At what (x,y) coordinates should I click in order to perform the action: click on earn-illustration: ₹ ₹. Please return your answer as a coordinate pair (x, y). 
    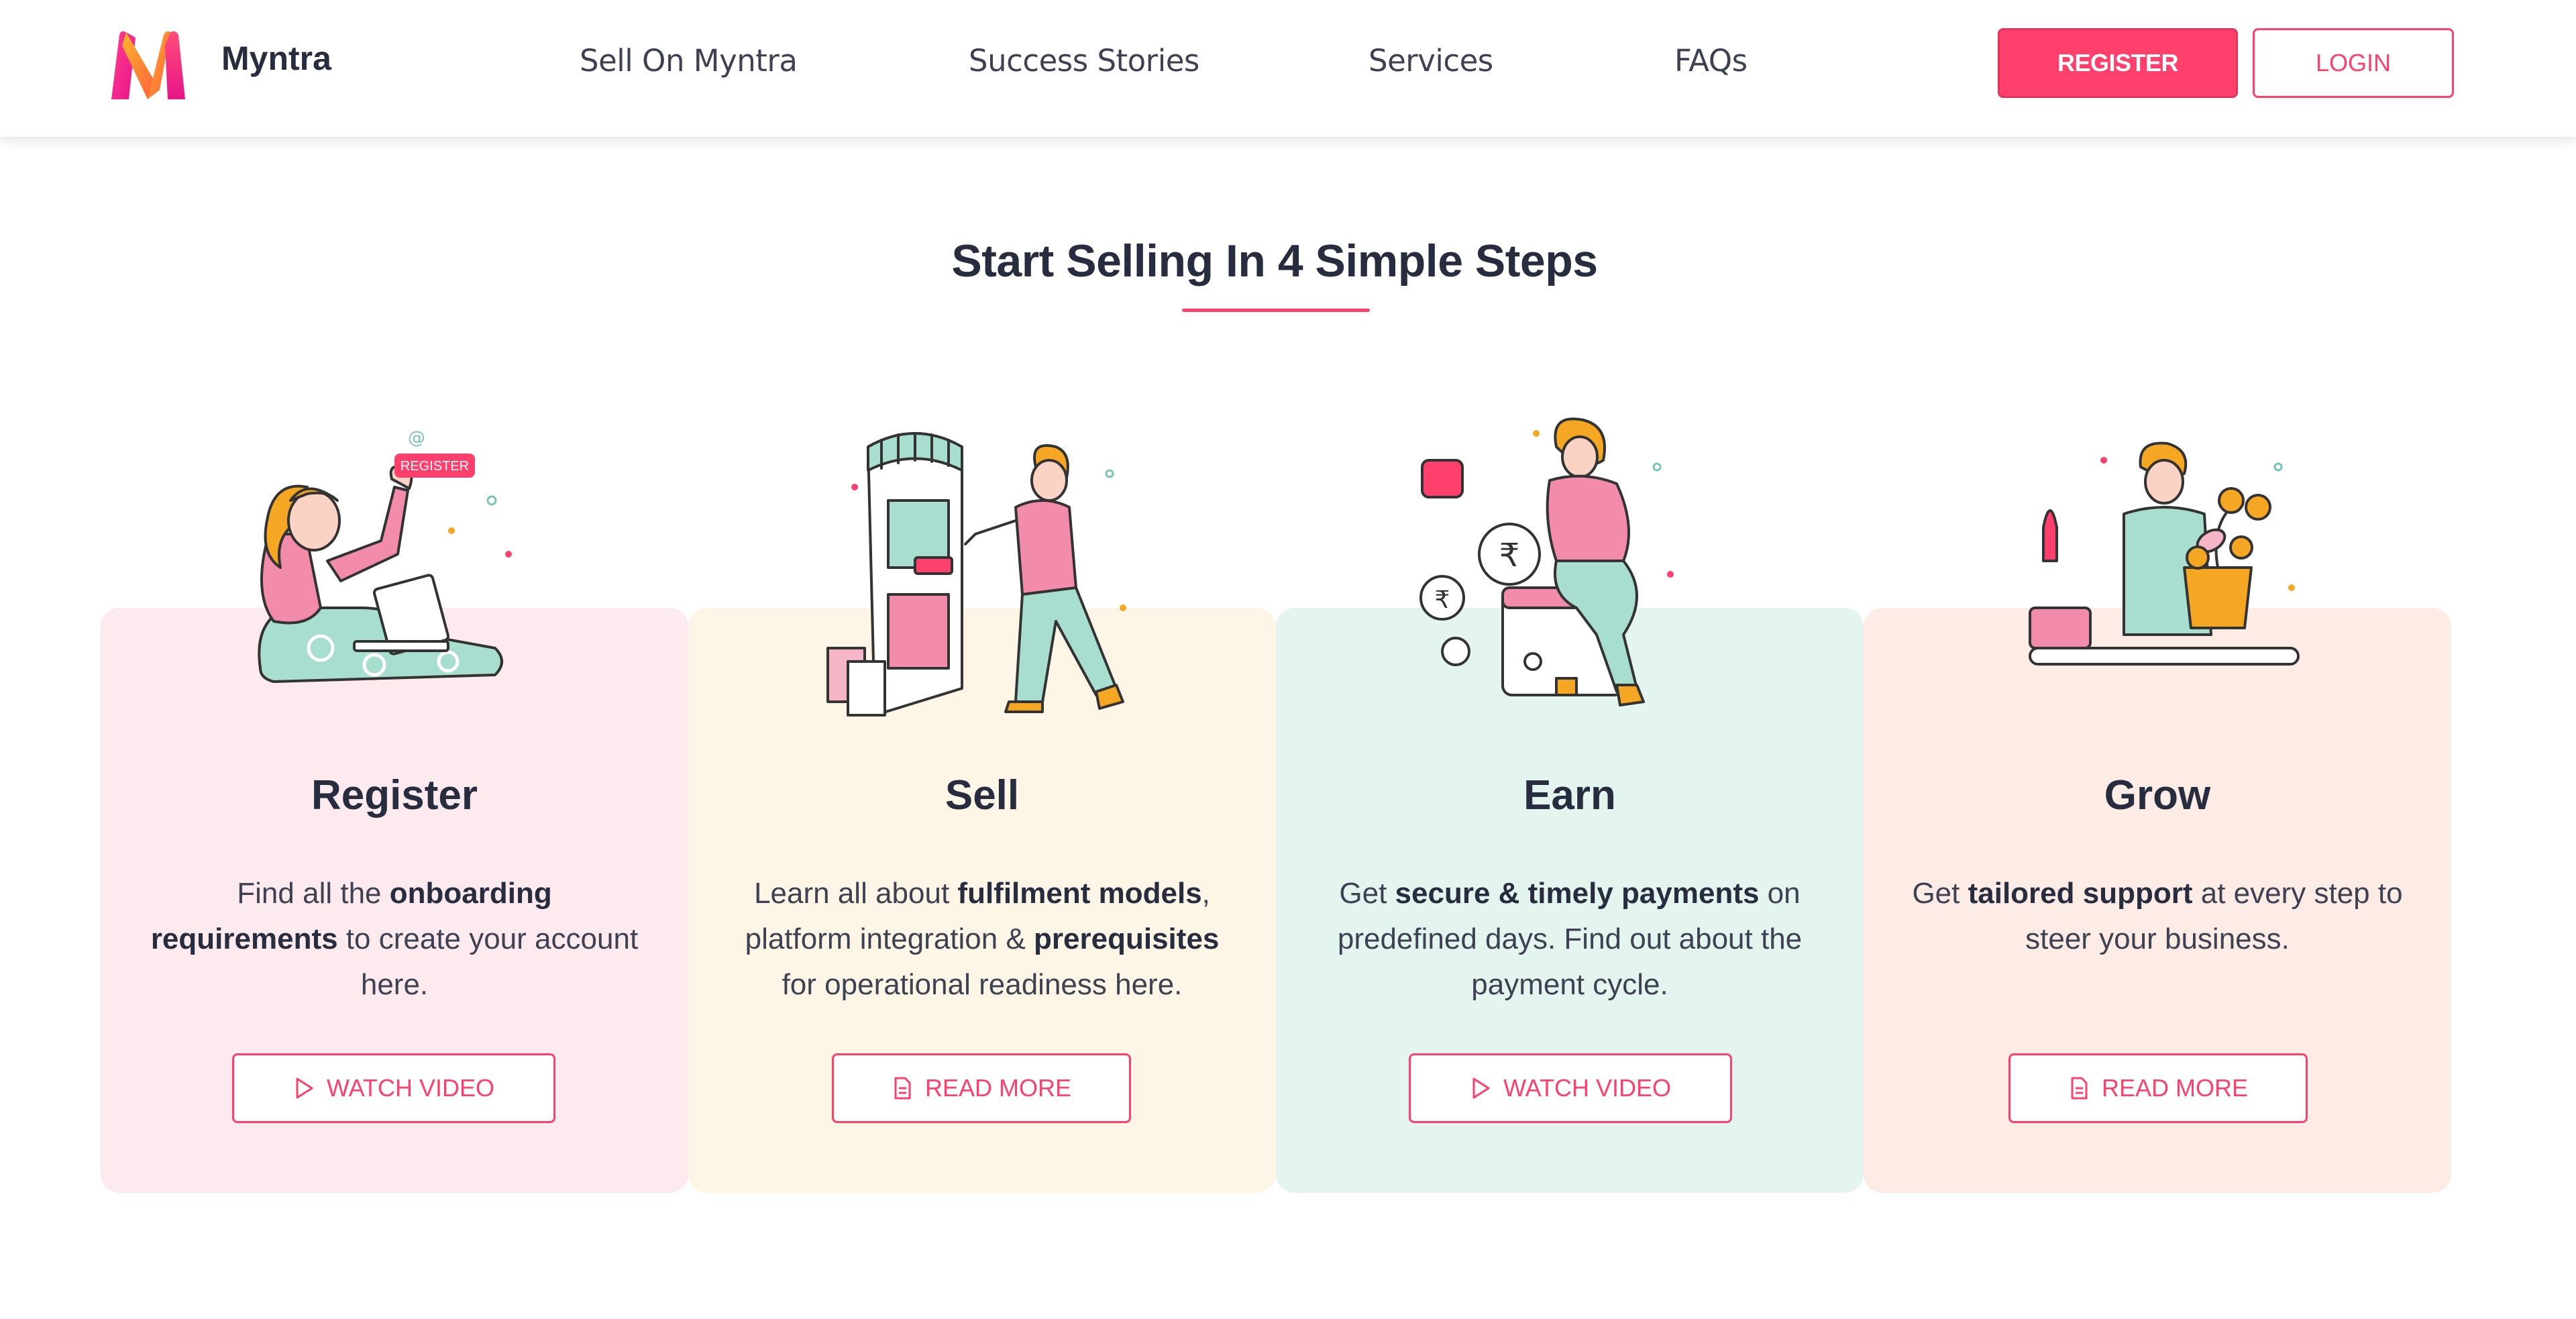
    Looking at the image, I should click on (1546, 561).